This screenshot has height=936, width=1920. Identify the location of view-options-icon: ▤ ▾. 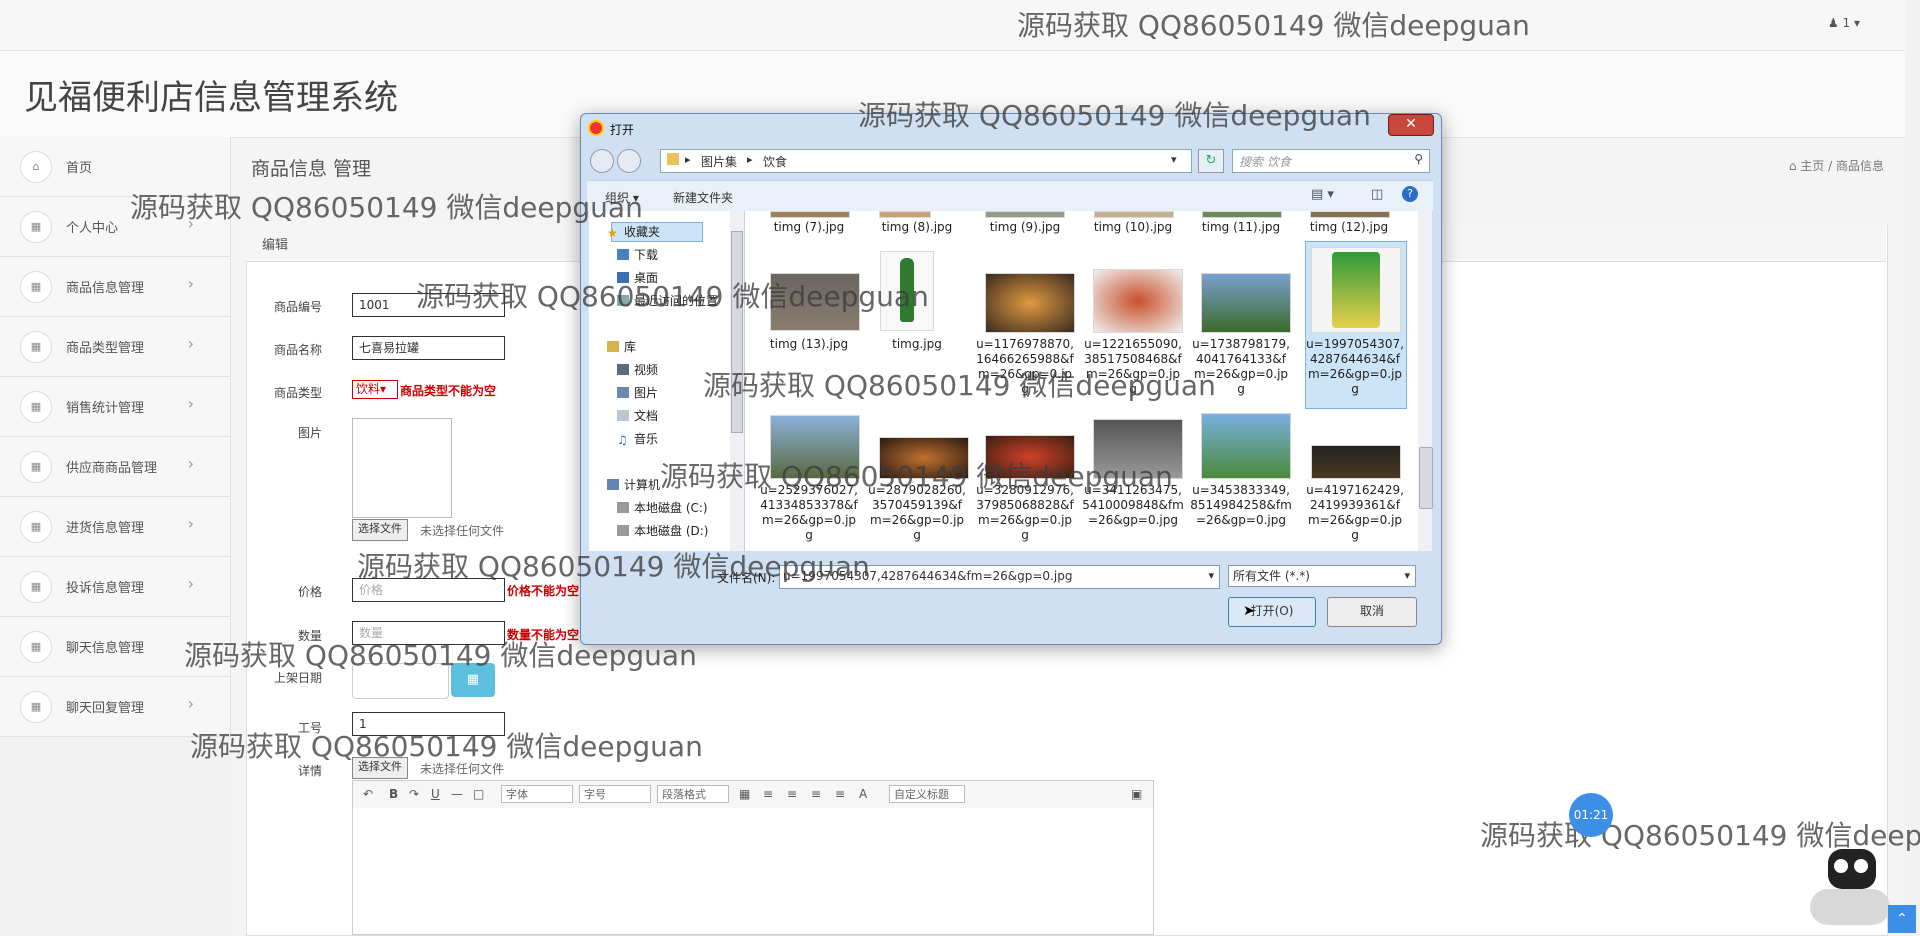
(1322, 194).